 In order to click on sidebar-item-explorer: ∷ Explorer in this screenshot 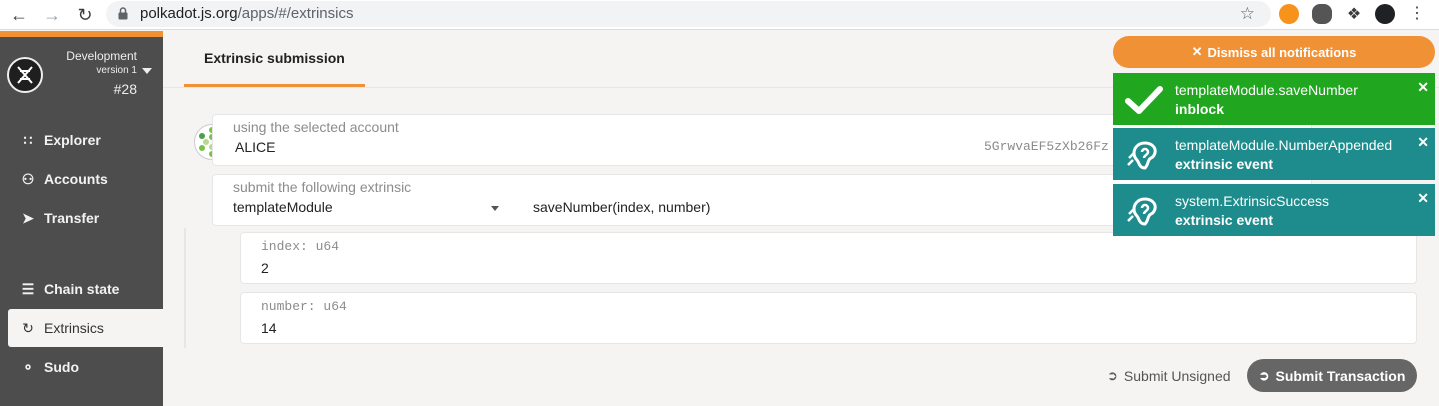, I will do `click(85, 140)`.